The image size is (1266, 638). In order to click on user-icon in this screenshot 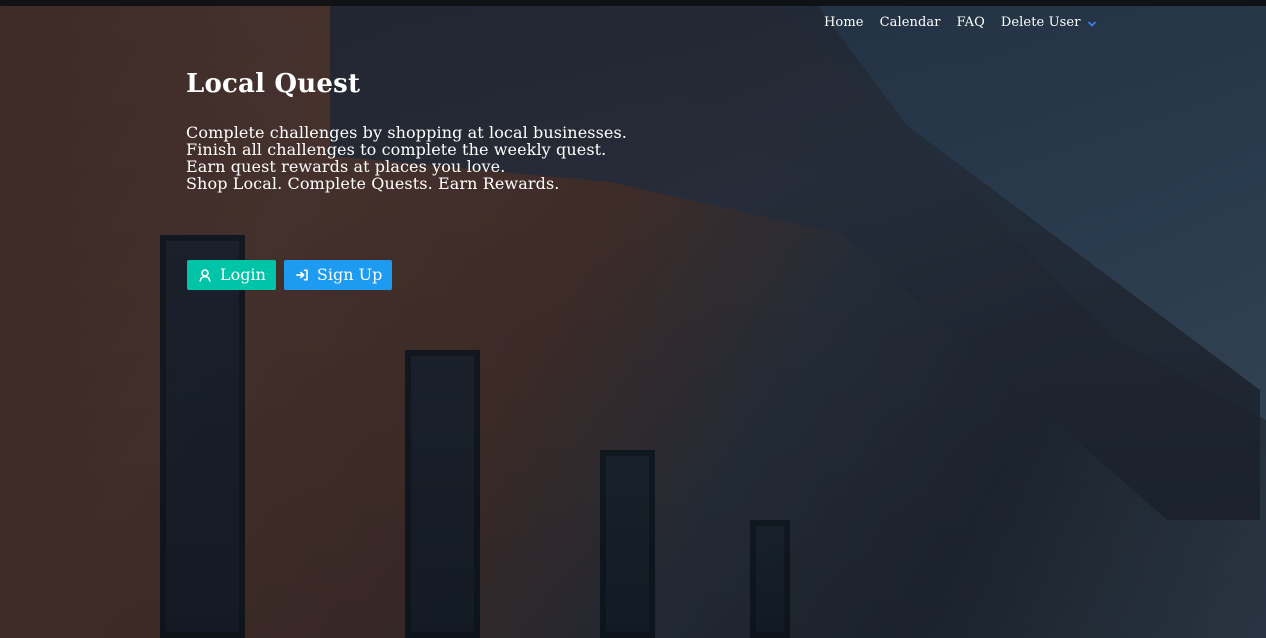, I will do `click(205, 275)`.